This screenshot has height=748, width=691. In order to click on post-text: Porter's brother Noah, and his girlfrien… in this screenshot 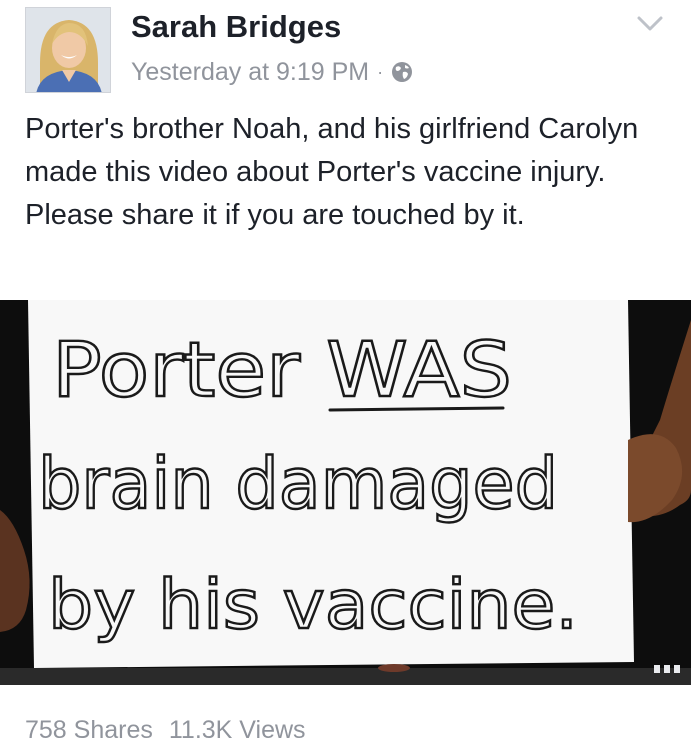, I will do `click(332, 172)`.